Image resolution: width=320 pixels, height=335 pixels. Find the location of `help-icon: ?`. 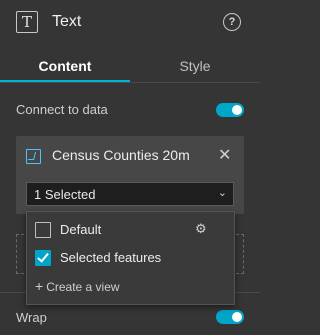

help-icon: ? is located at coordinates (232, 22).